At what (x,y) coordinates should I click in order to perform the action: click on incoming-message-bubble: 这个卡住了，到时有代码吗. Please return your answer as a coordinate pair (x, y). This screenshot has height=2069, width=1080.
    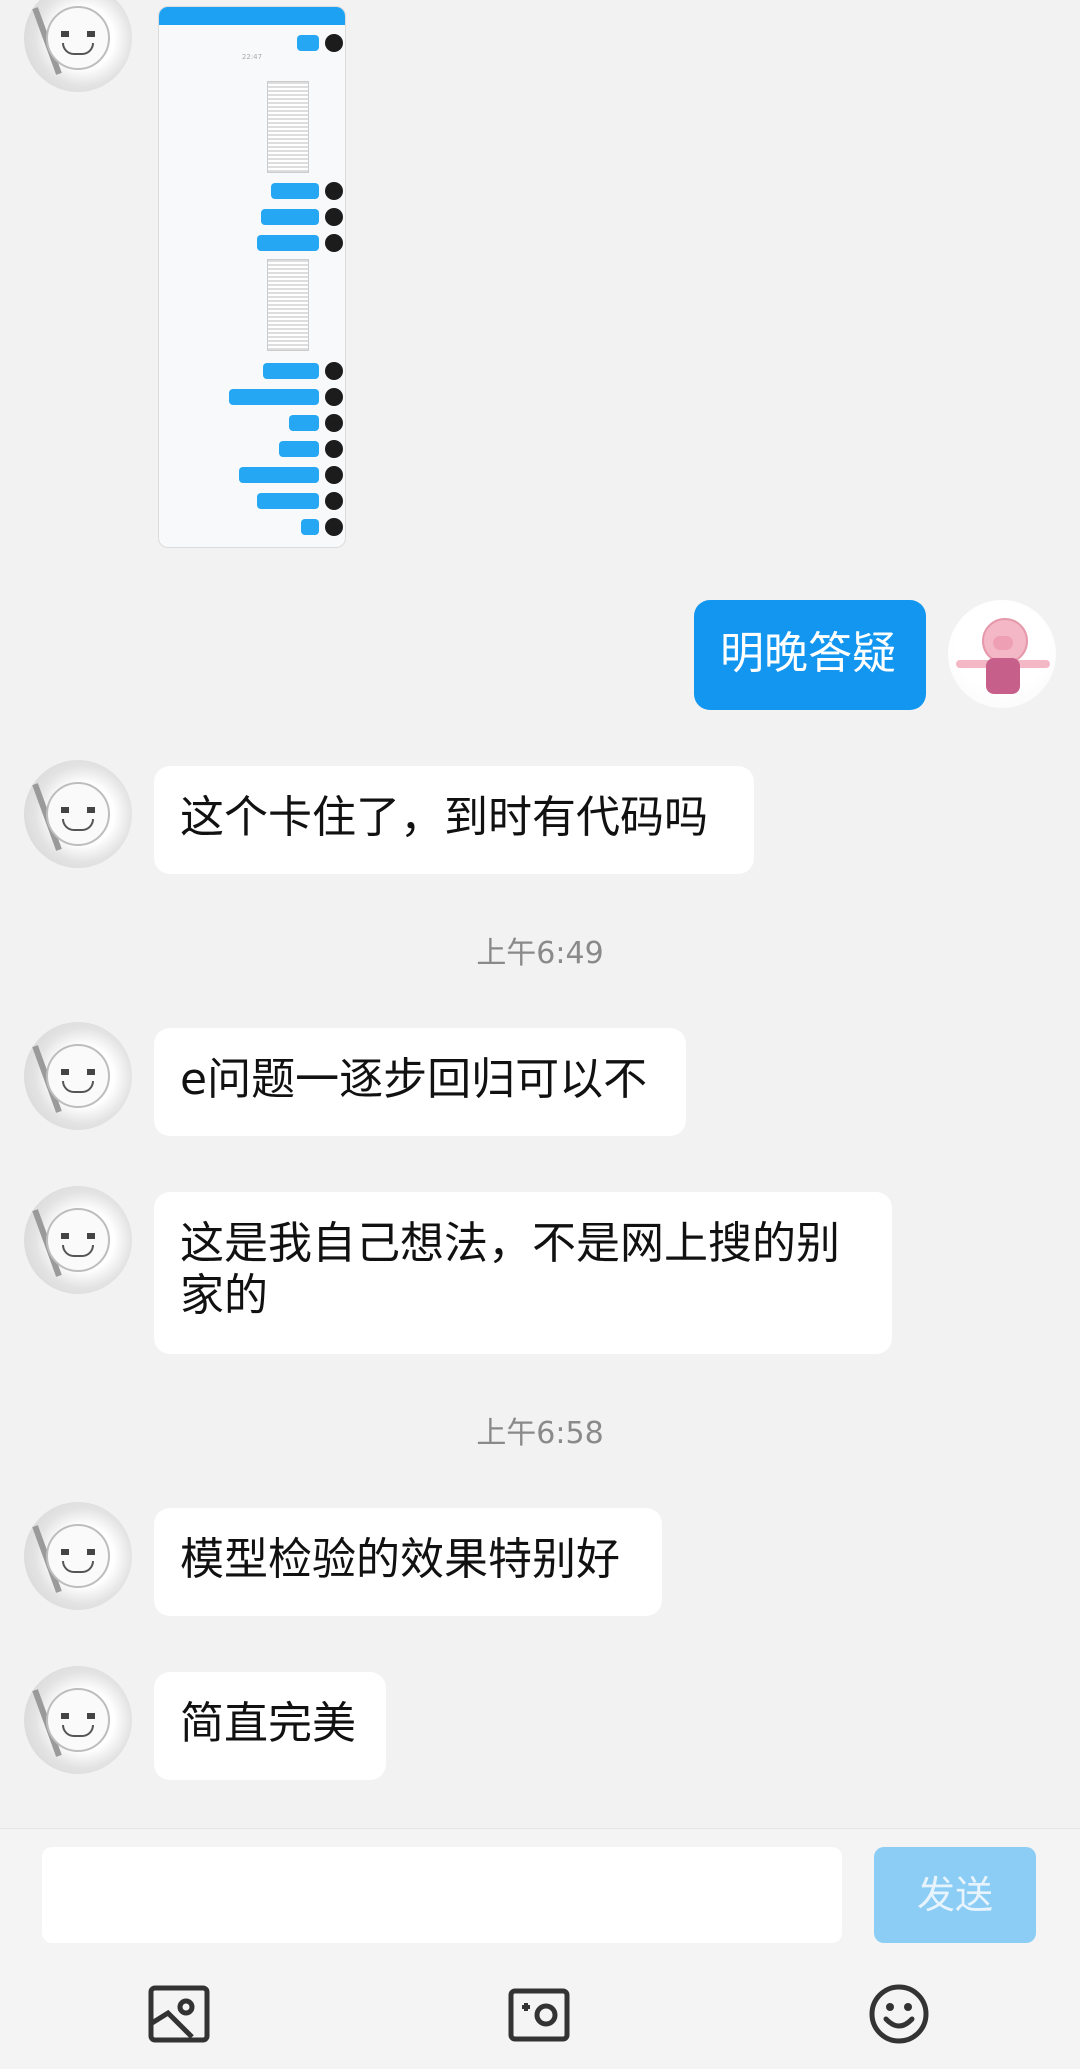
    Looking at the image, I should click on (454, 820).